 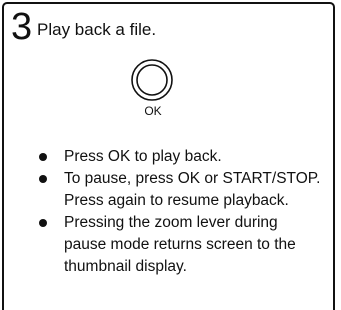 What do you see at coordinates (22, 27) in the screenshot?
I see `step-number: 3` at bounding box center [22, 27].